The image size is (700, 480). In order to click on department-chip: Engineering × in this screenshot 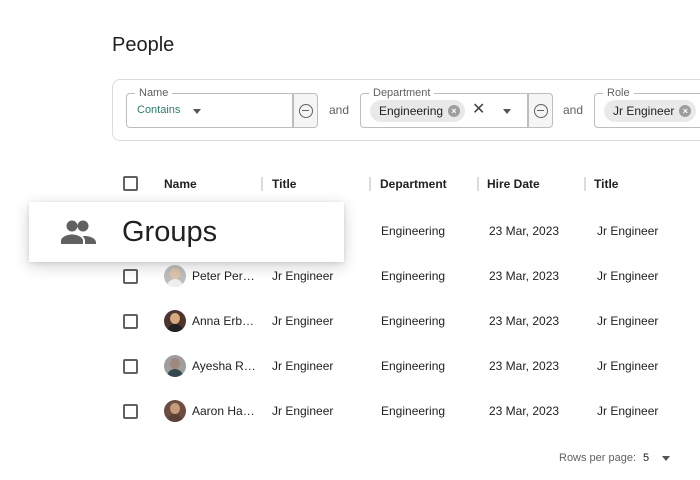, I will do `click(418, 111)`.